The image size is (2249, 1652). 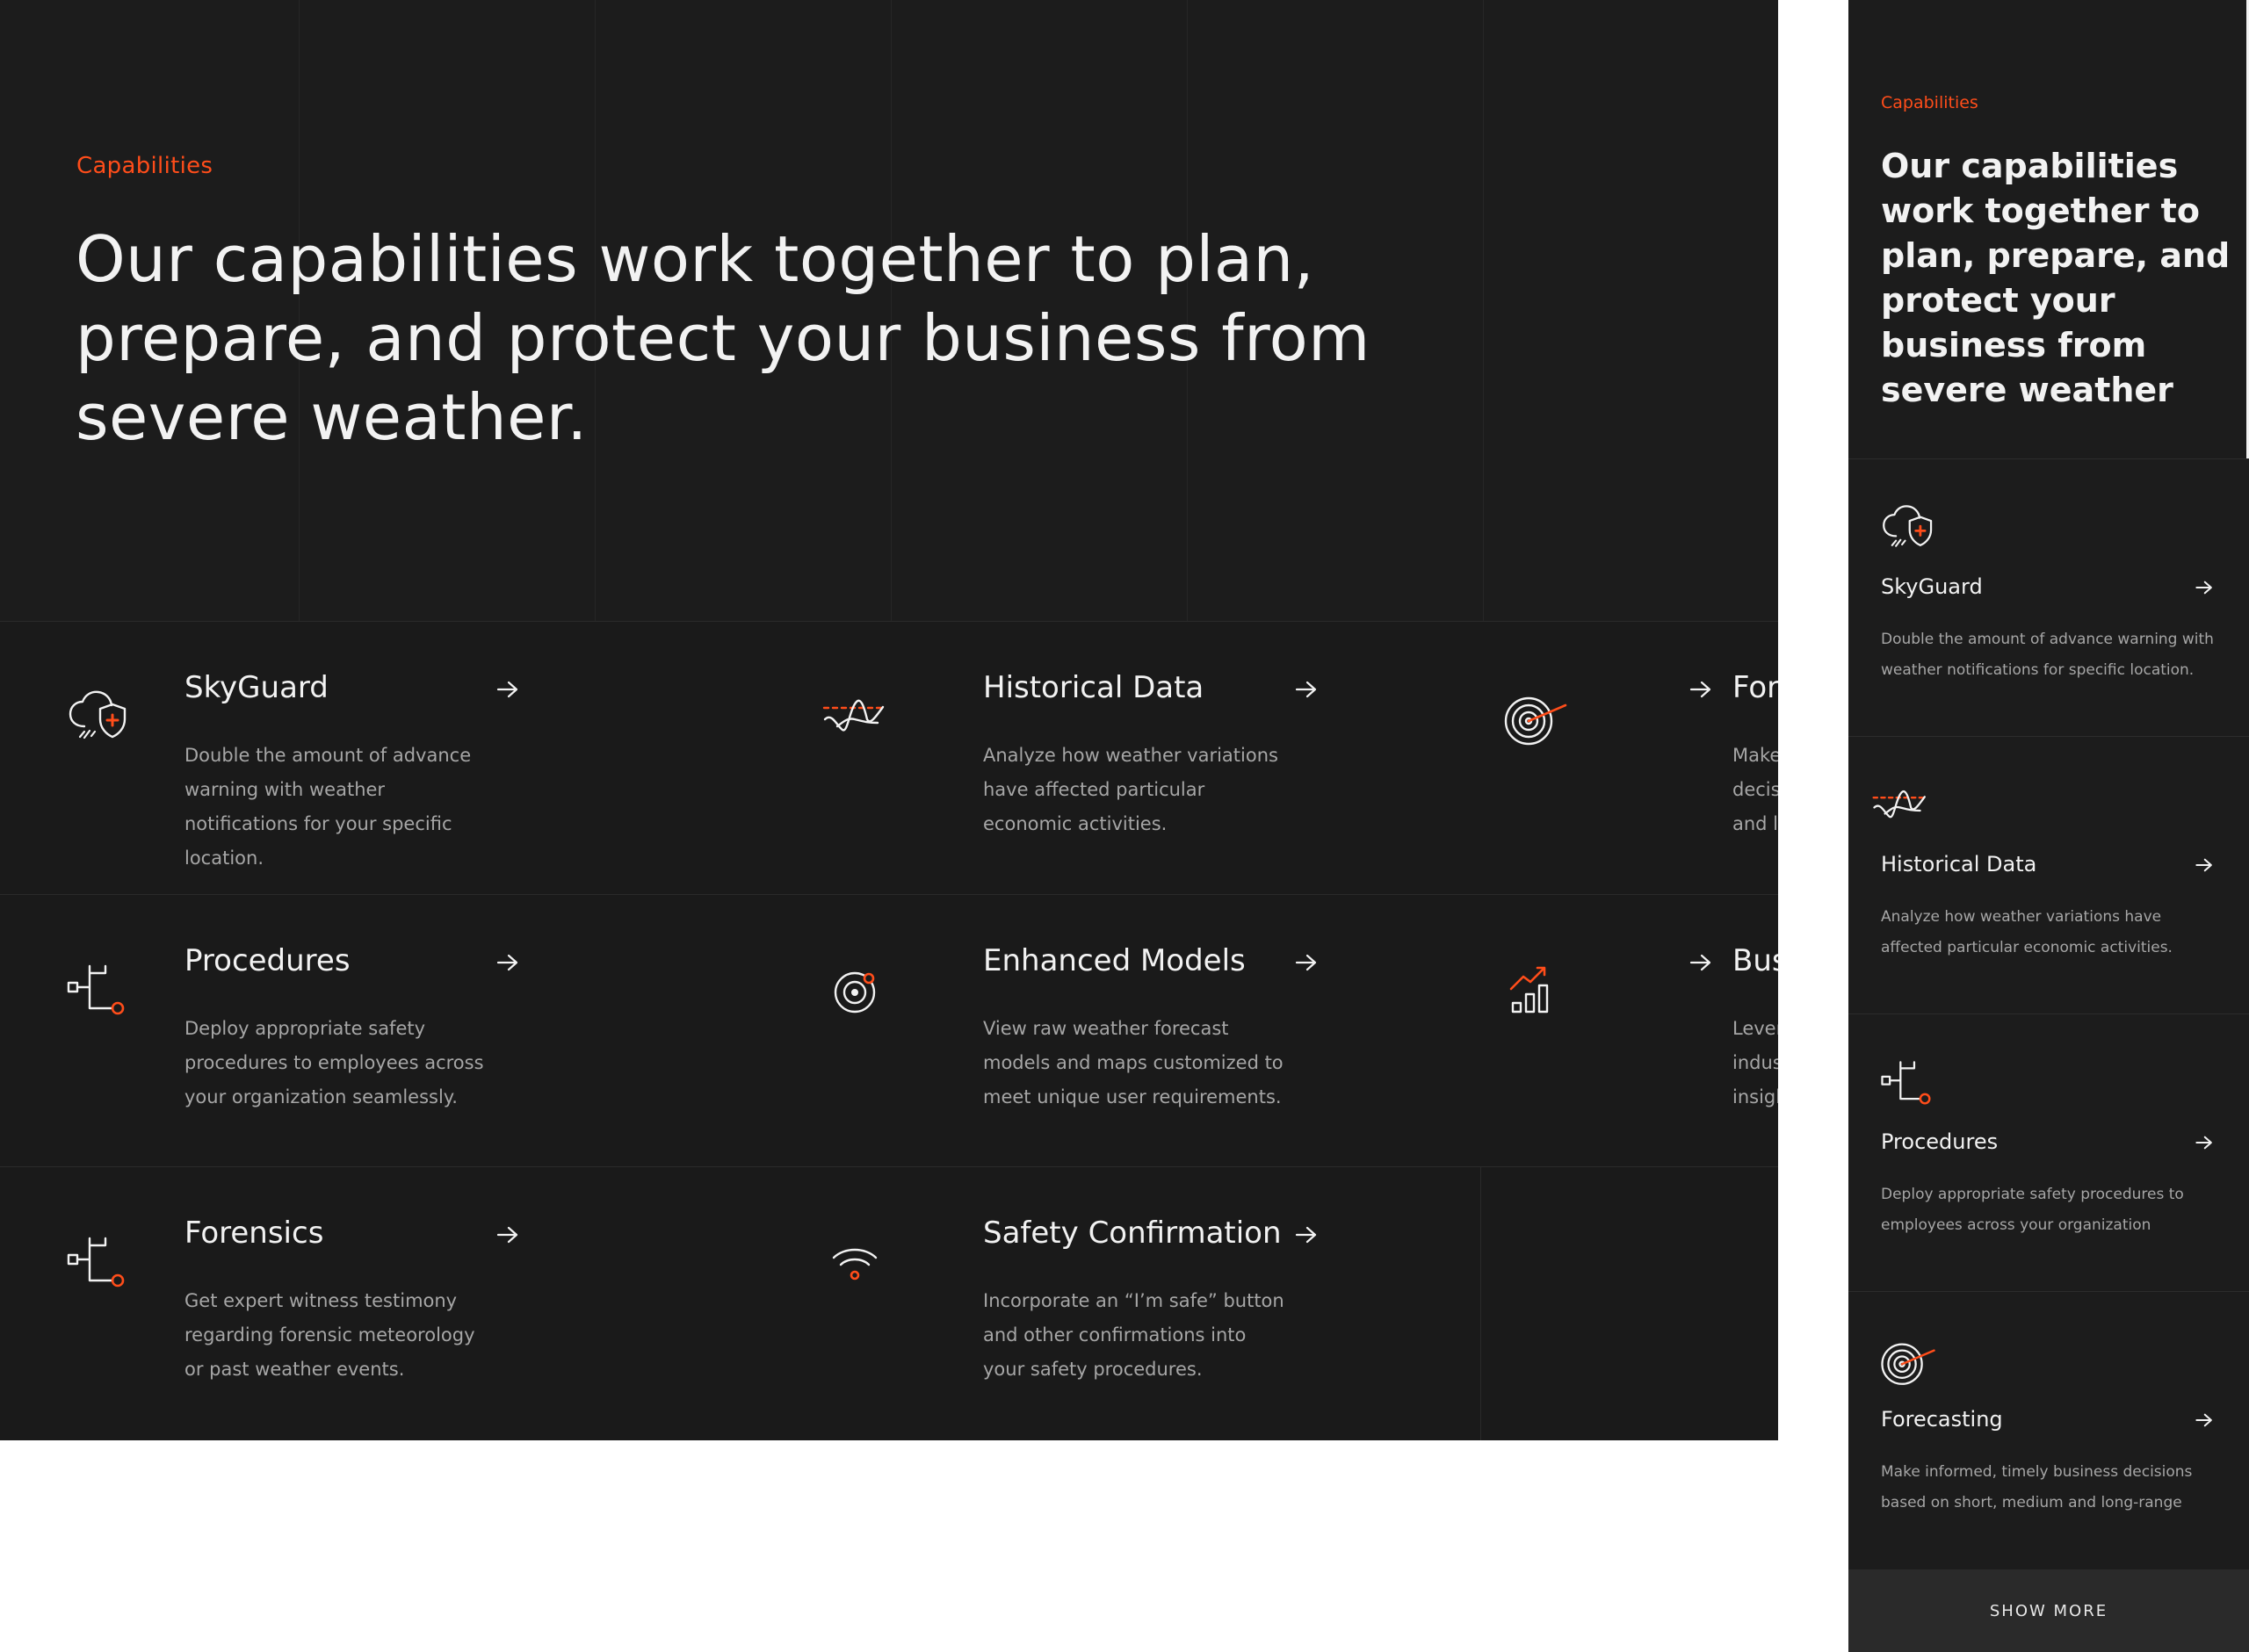 What do you see at coordinates (1132, 1233) in the screenshot?
I see `card-title: Safety Confirmation` at bounding box center [1132, 1233].